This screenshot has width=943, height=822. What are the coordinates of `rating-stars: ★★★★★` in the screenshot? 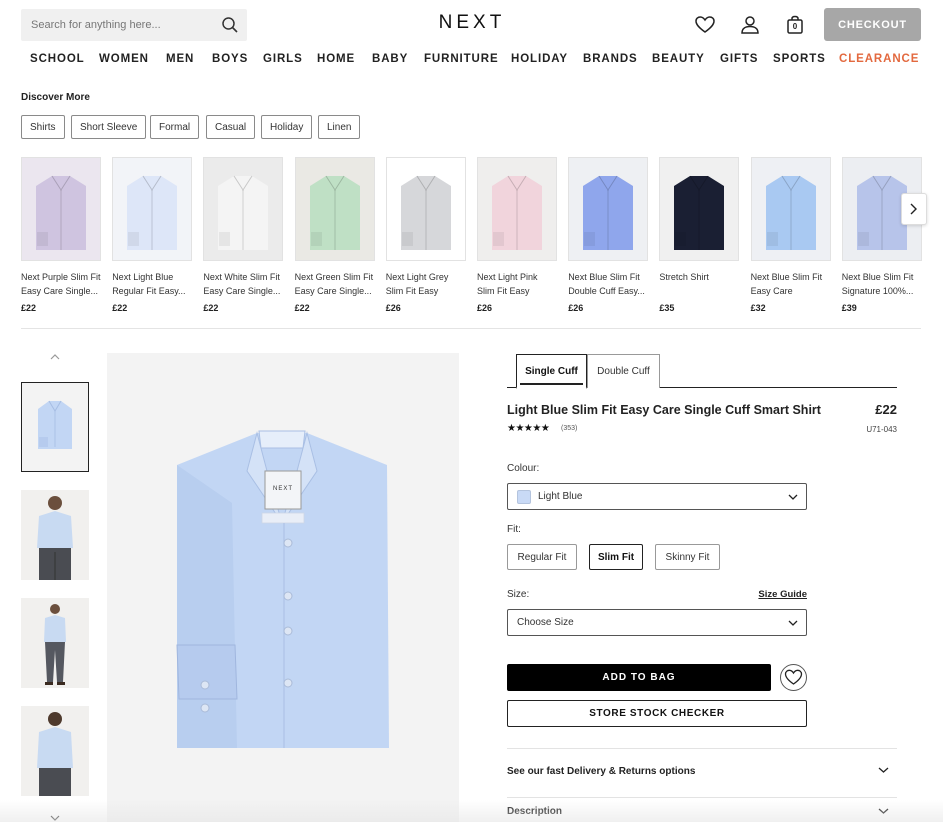 It's located at (528, 428).